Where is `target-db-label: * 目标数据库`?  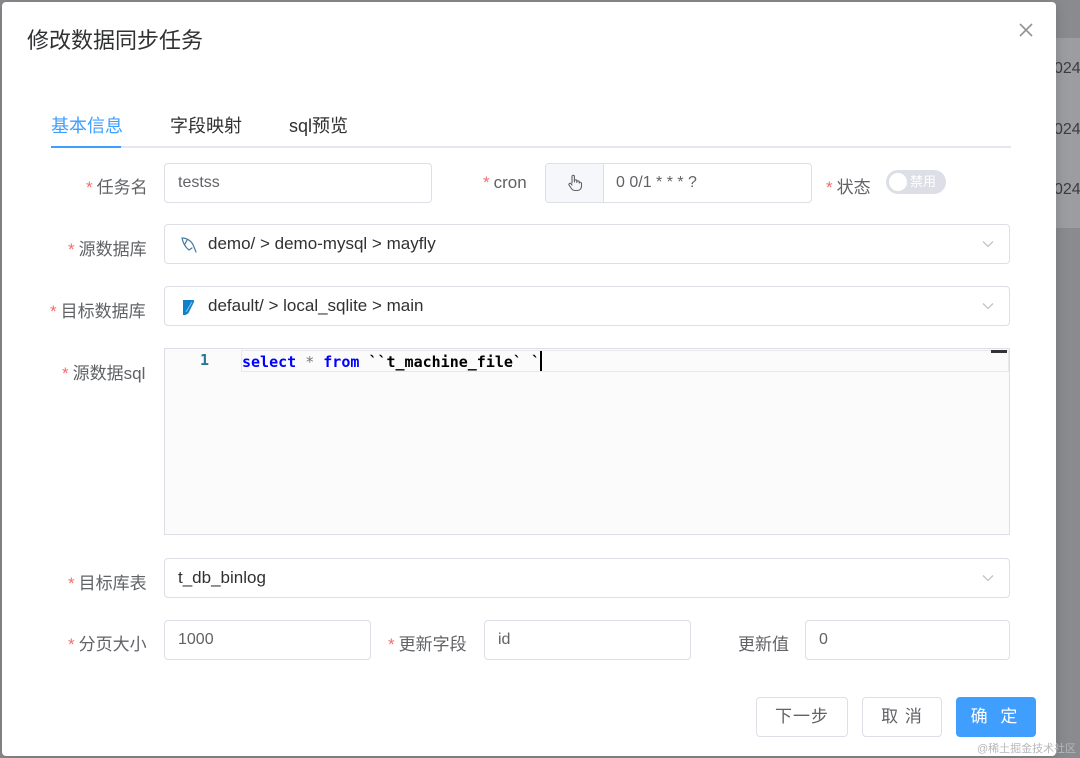 target-db-label: * 目标数据库 is located at coordinates (98, 311).